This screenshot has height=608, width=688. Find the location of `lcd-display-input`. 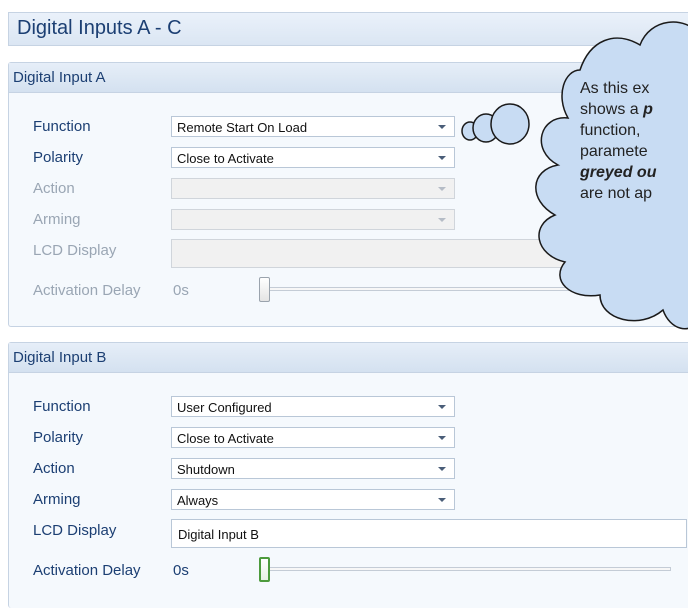

lcd-display-input is located at coordinates (429, 253).